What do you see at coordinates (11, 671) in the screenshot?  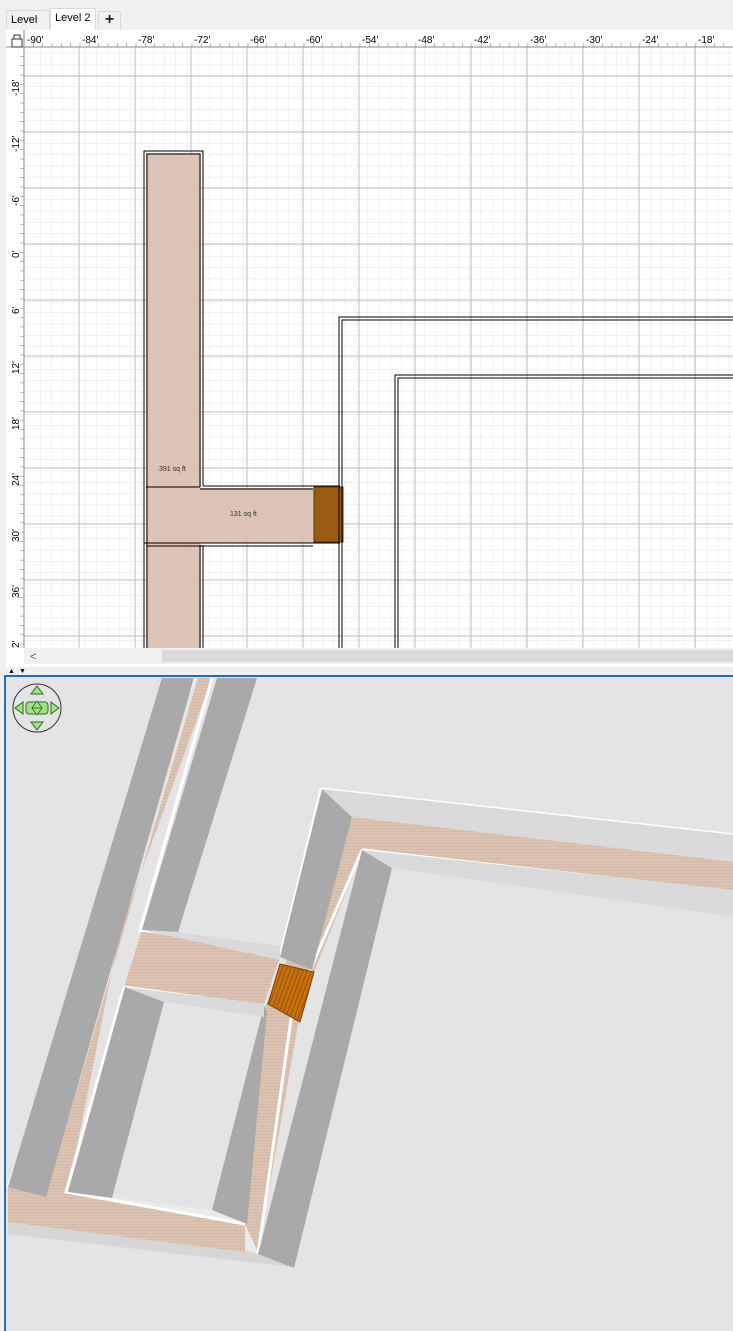 I see `collapse-up-icon: ▲` at bounding box center [11, 671].